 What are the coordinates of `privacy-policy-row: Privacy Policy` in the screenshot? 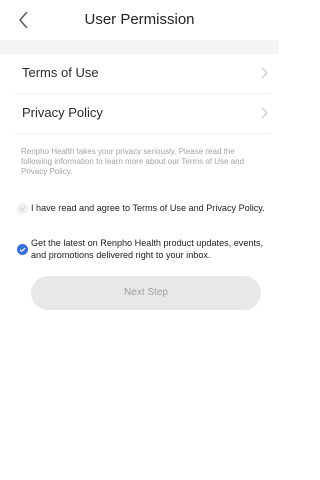 It's located at (139, 113).